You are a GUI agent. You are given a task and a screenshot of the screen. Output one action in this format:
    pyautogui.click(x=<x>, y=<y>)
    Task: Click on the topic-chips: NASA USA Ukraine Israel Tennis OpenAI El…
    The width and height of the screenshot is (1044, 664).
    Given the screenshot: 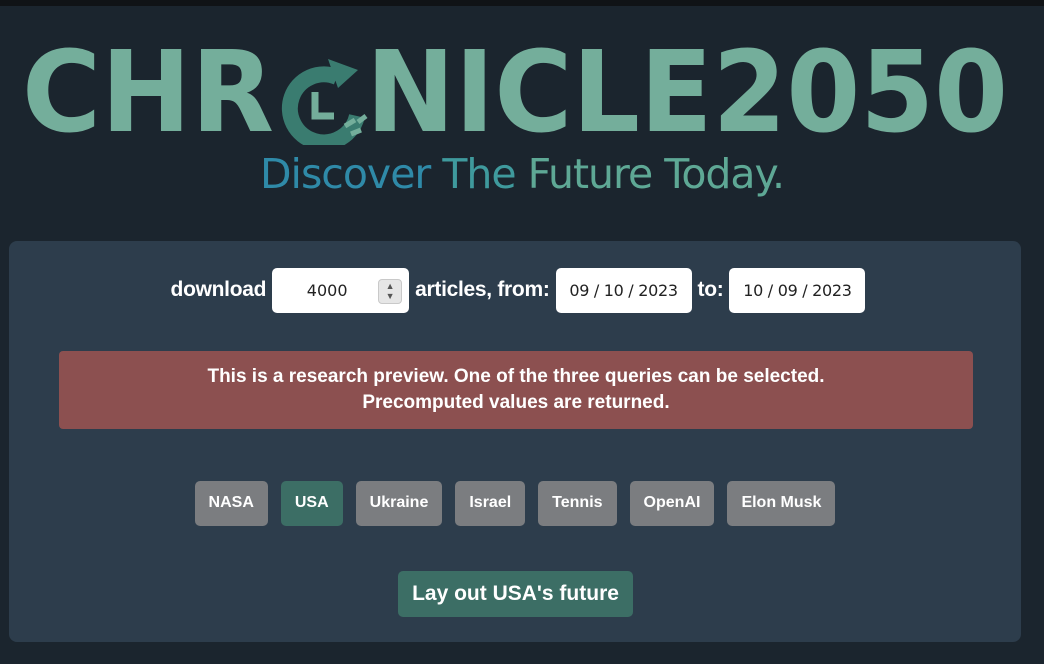 What is the action you would take?
    pyautogui.click(x=515, y=503)
    